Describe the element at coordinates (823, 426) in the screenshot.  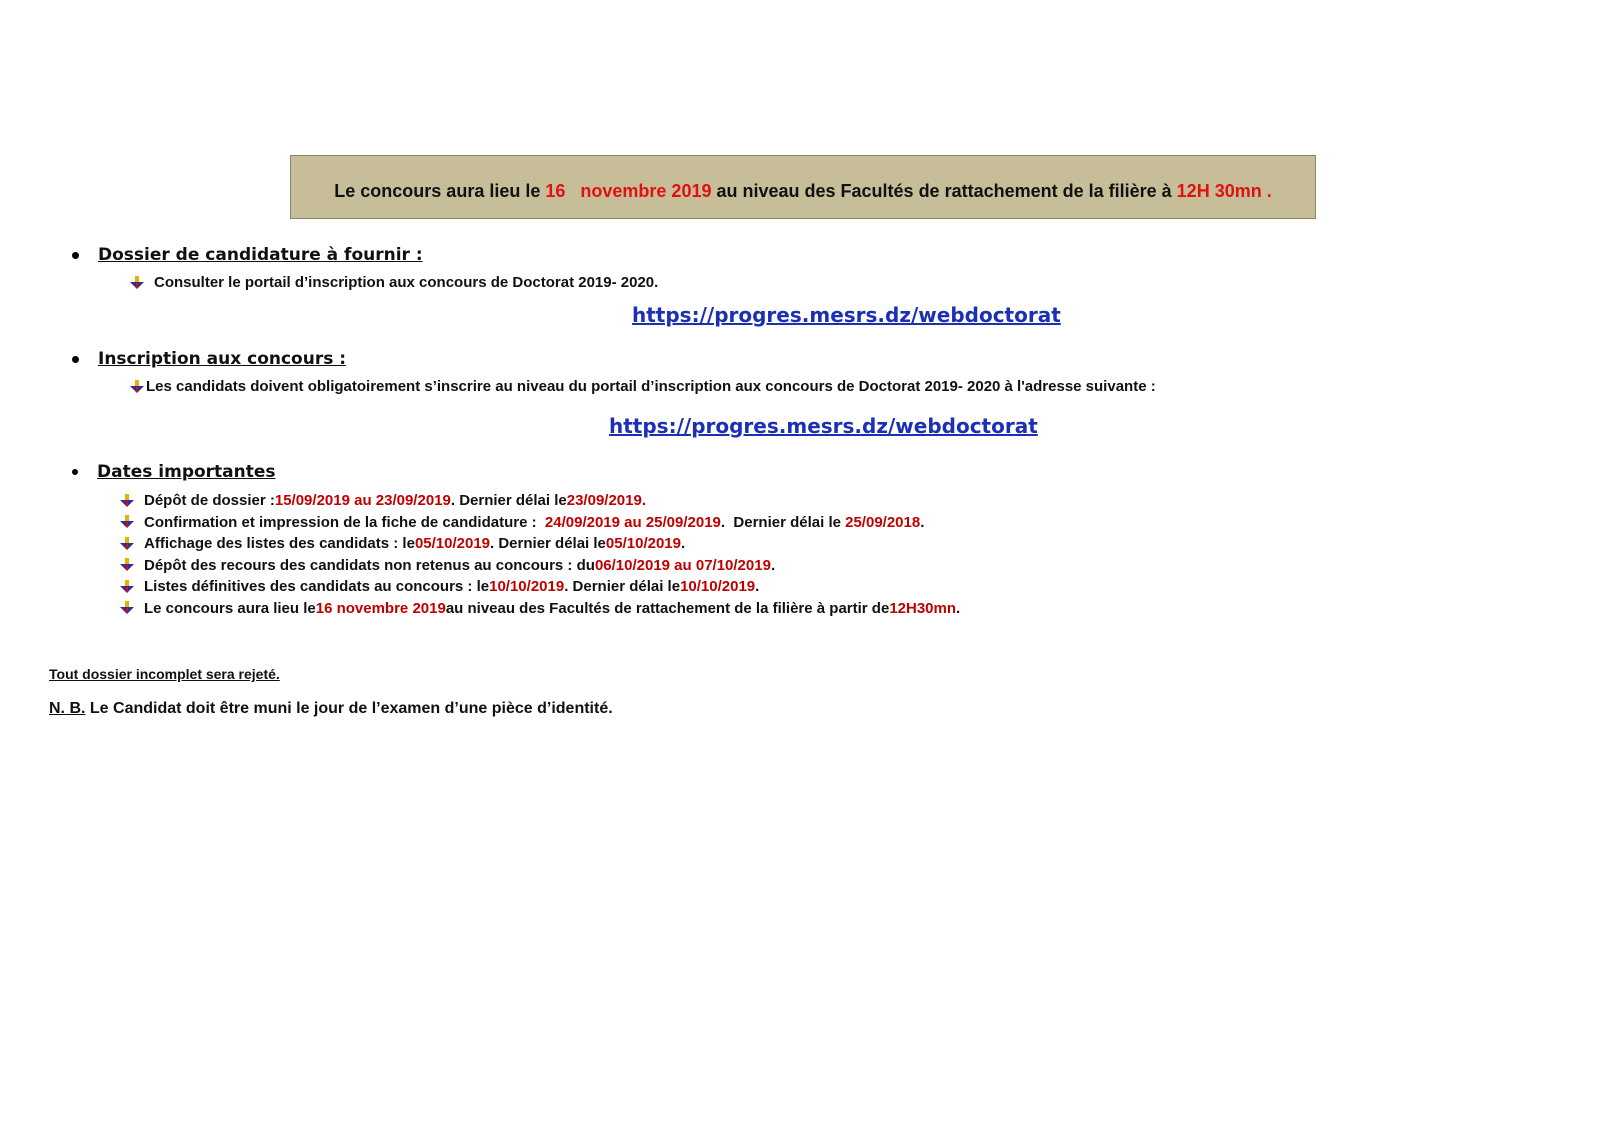
I see `portal-link-2: https://progres.mesrs.dz/webdoctorat` at that location.